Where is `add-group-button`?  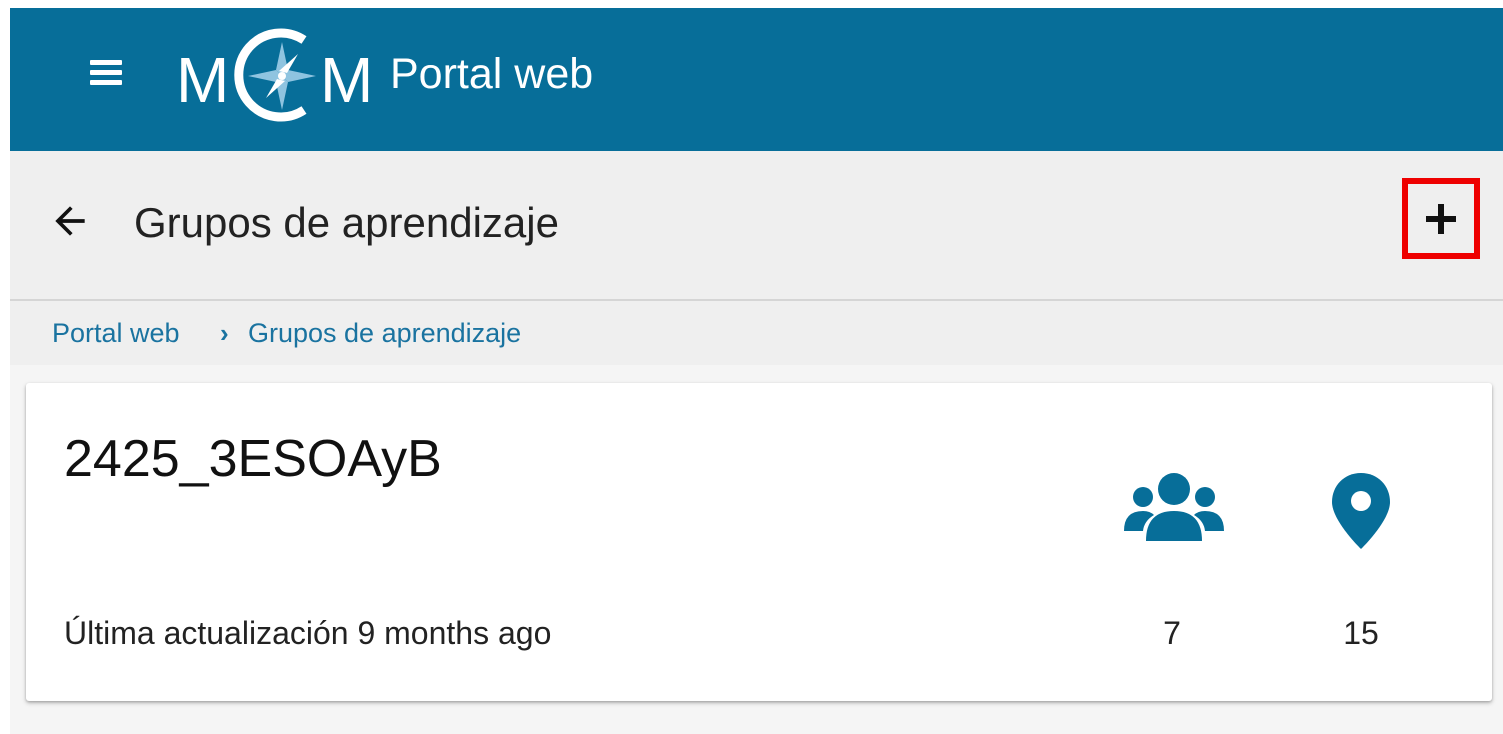 add-group-button is located at coordinates (1441, 218).